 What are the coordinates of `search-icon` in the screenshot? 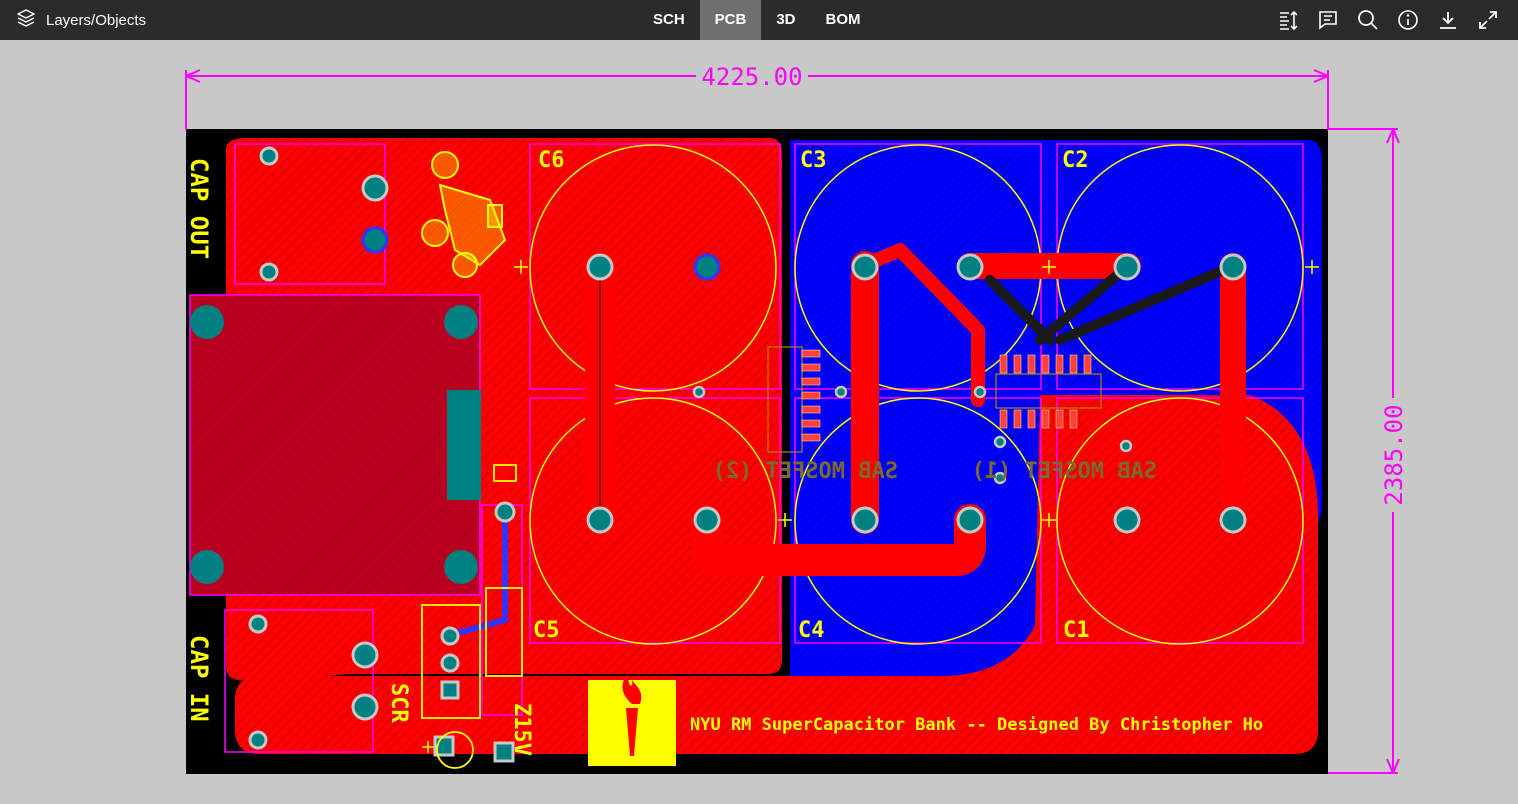 It's located at (1368, 20).